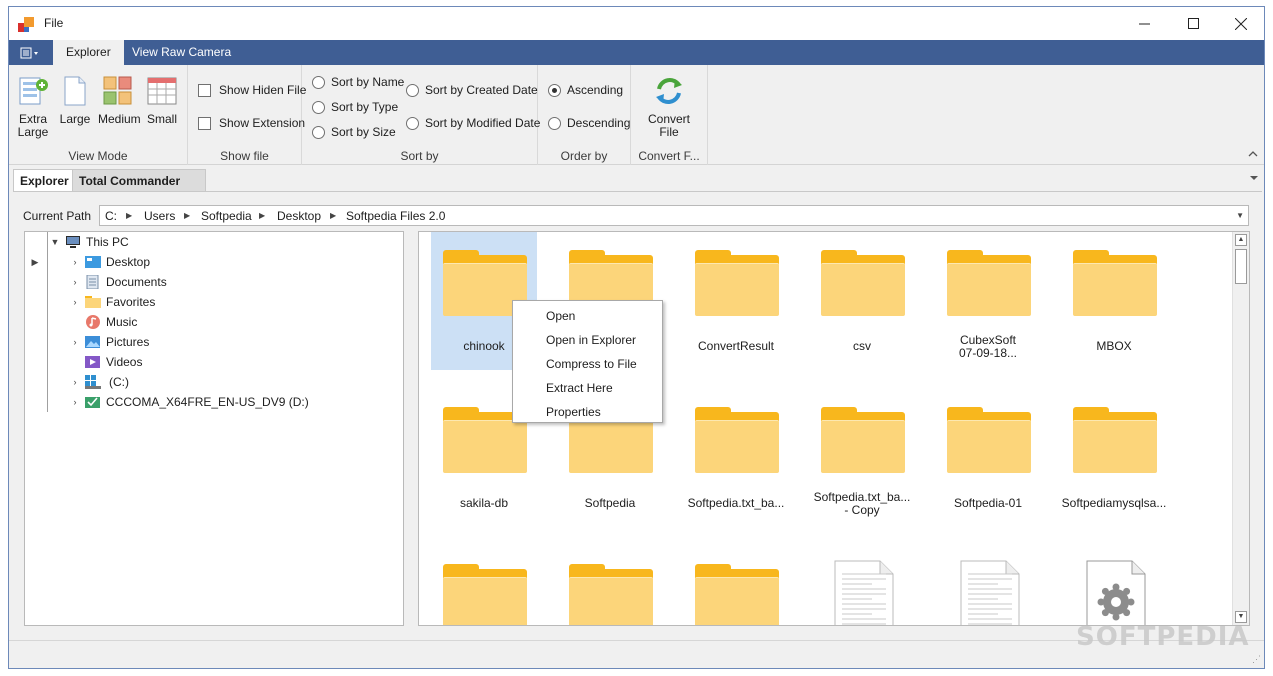  What do you see at coordinates (251, 123) in the screenshot?
I see `show-extension-checkbox: Show Extension` at bounding box center [251, 123].